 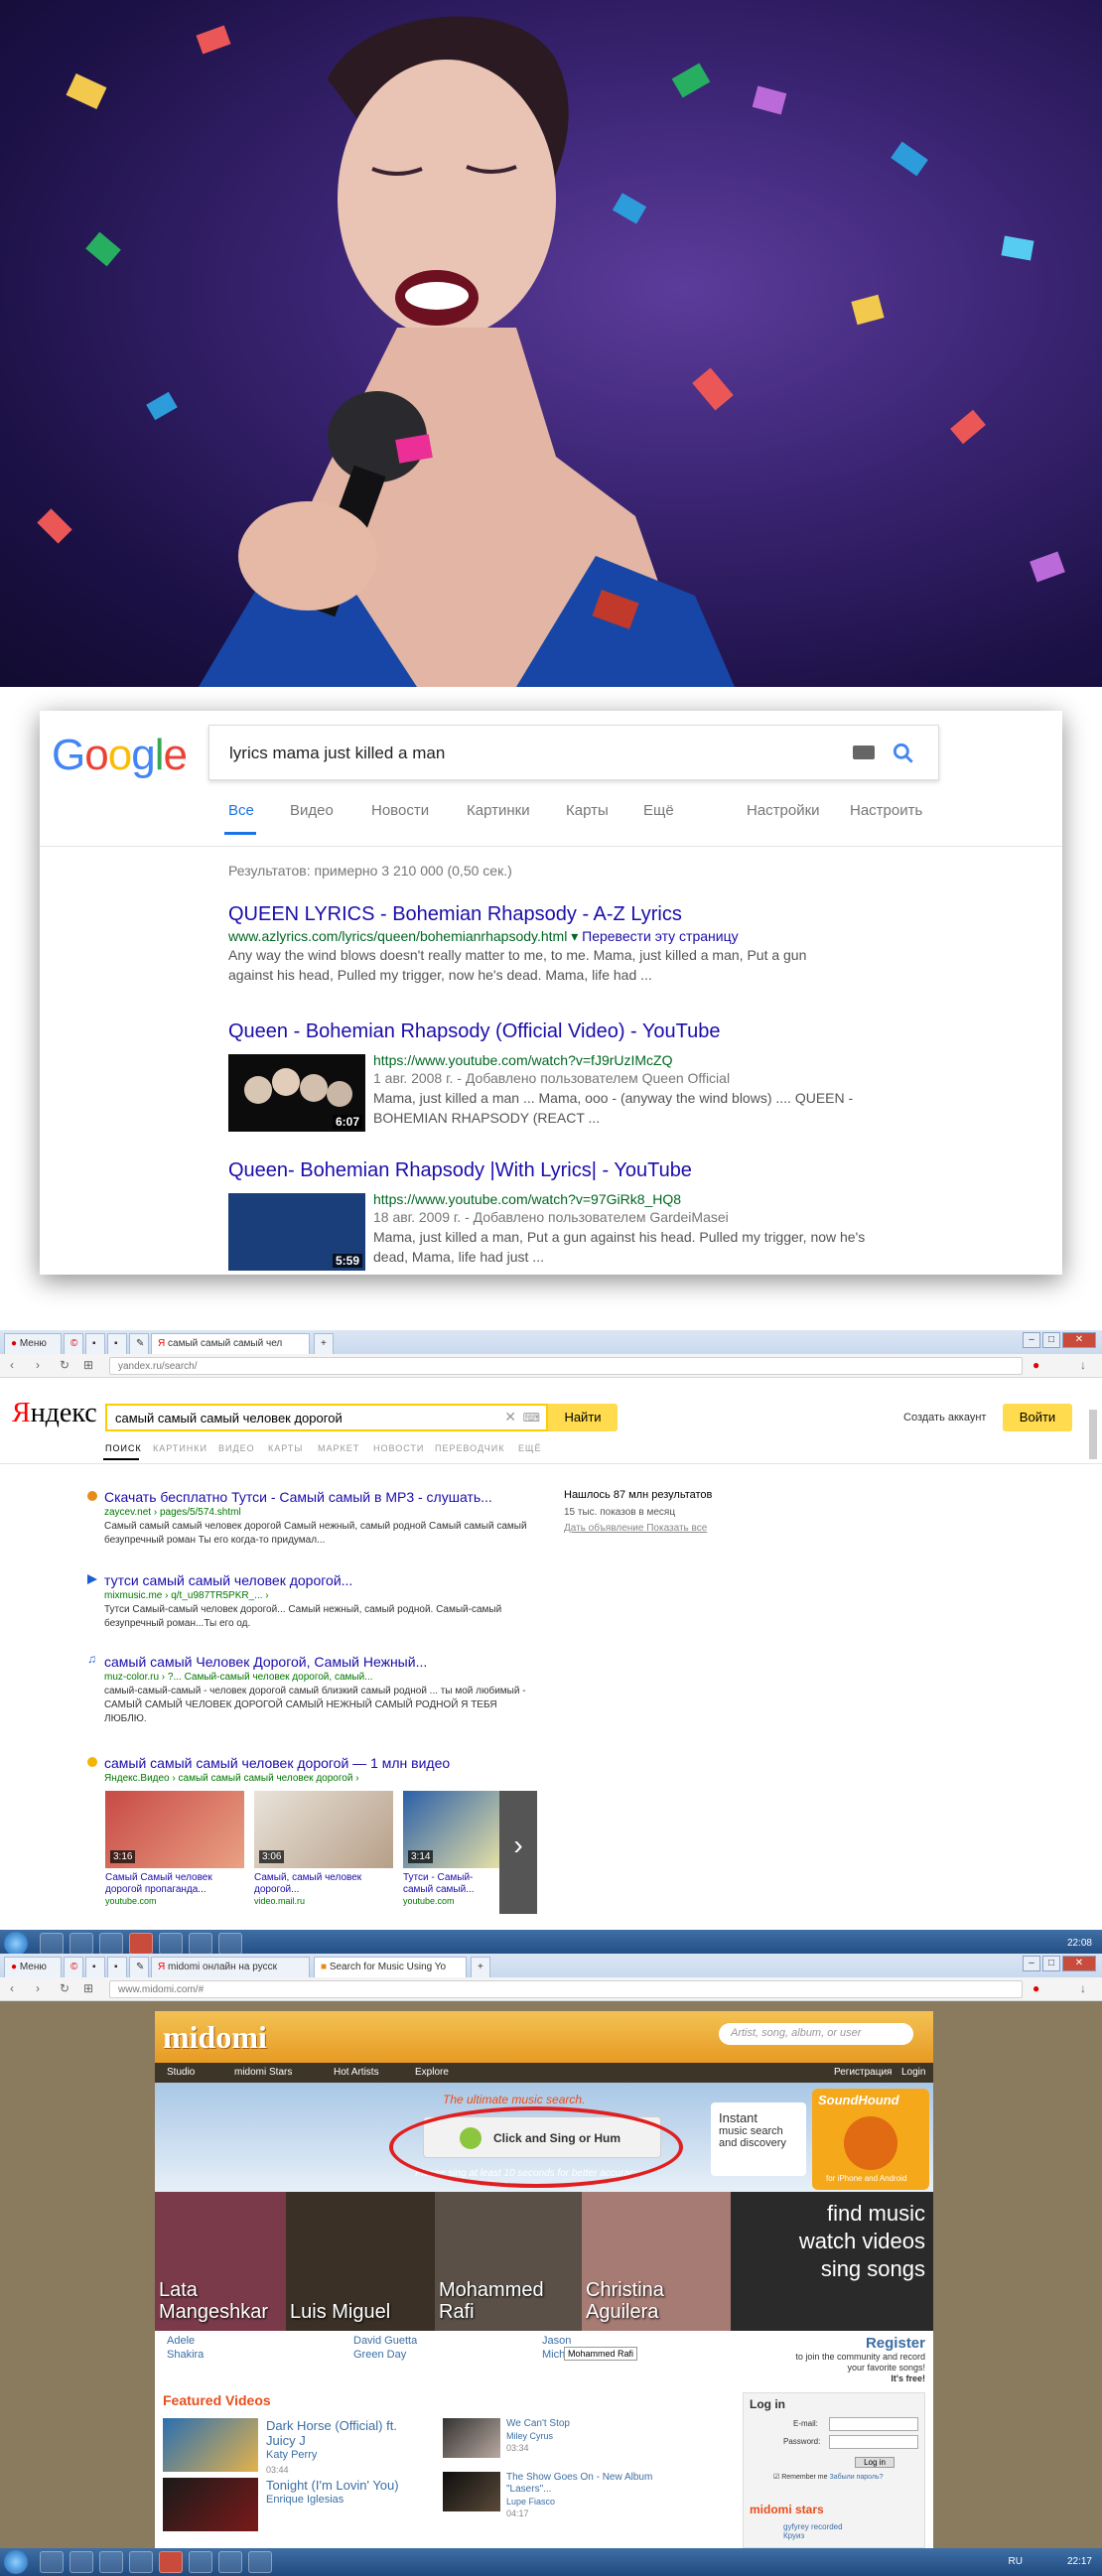 What do you see at coordinates (1079, 2562) in the screenshot?
I see `taskbar-clock: 22:17` at bounding box center [1079, 2562].